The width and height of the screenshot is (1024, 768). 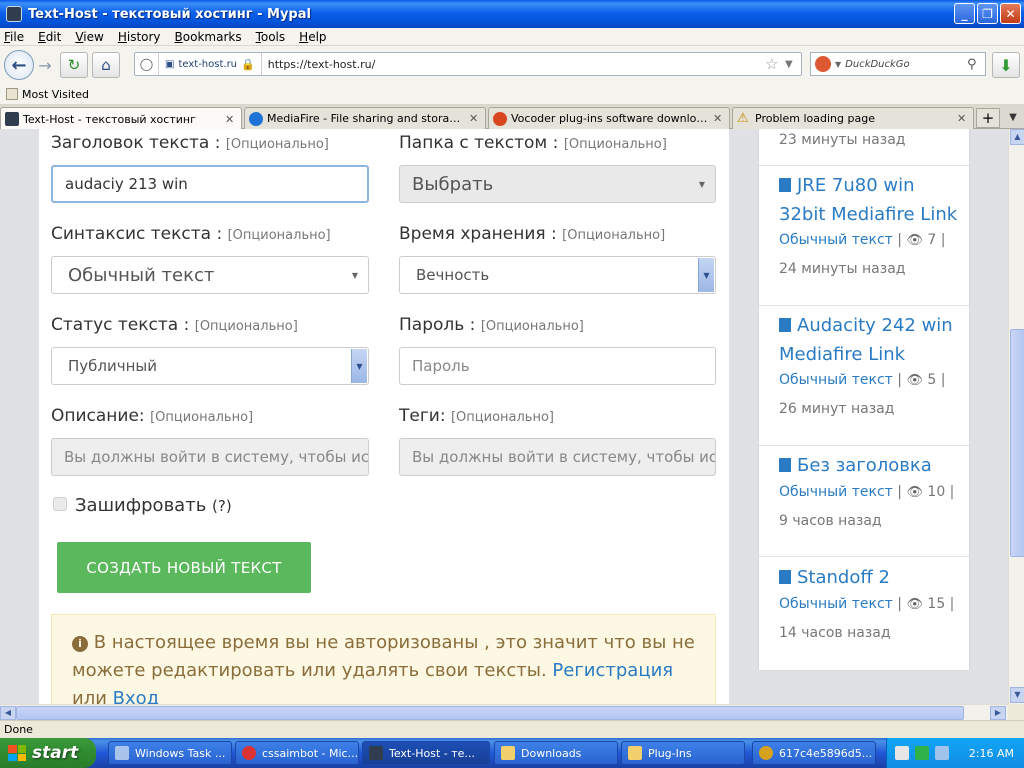 I want to click on site-identity: ▣ text-host.ru 🔒, so click(x=210, y=64).